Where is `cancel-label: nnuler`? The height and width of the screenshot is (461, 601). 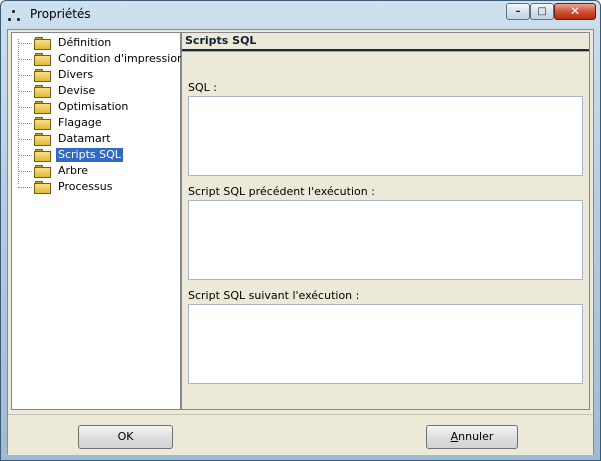
cancel-label: nnuler is located at coordinates (476, 436).